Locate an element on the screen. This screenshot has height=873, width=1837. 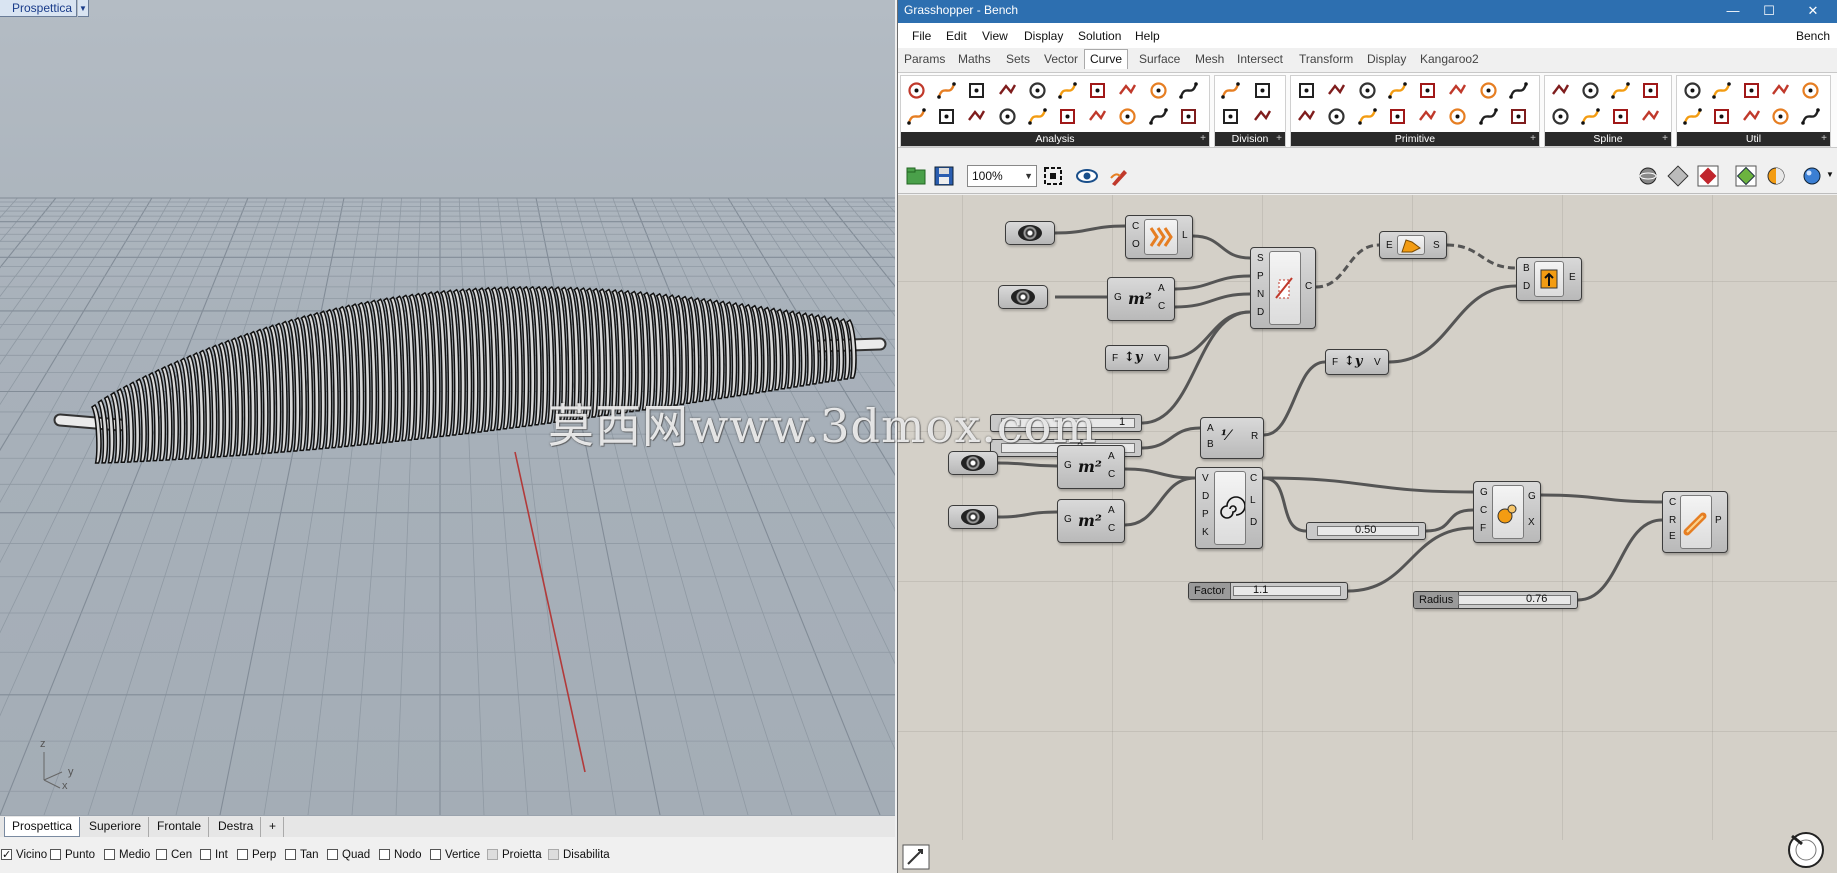
tab-transform: Transform is located at coordinates (1326, 59).